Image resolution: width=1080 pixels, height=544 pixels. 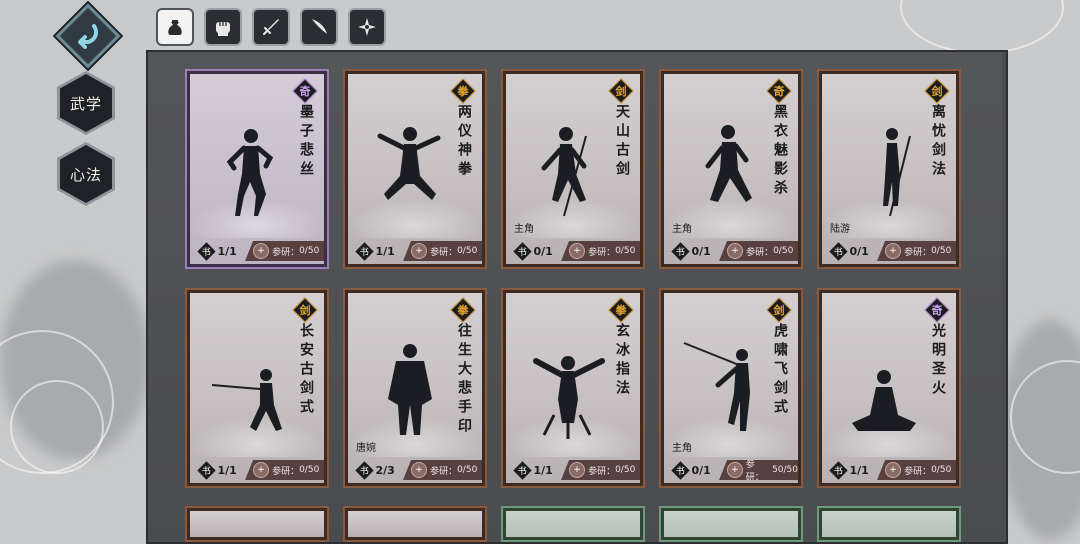 I want to click on skill-name: 墨子悲丝, so click(x=306, y=142).